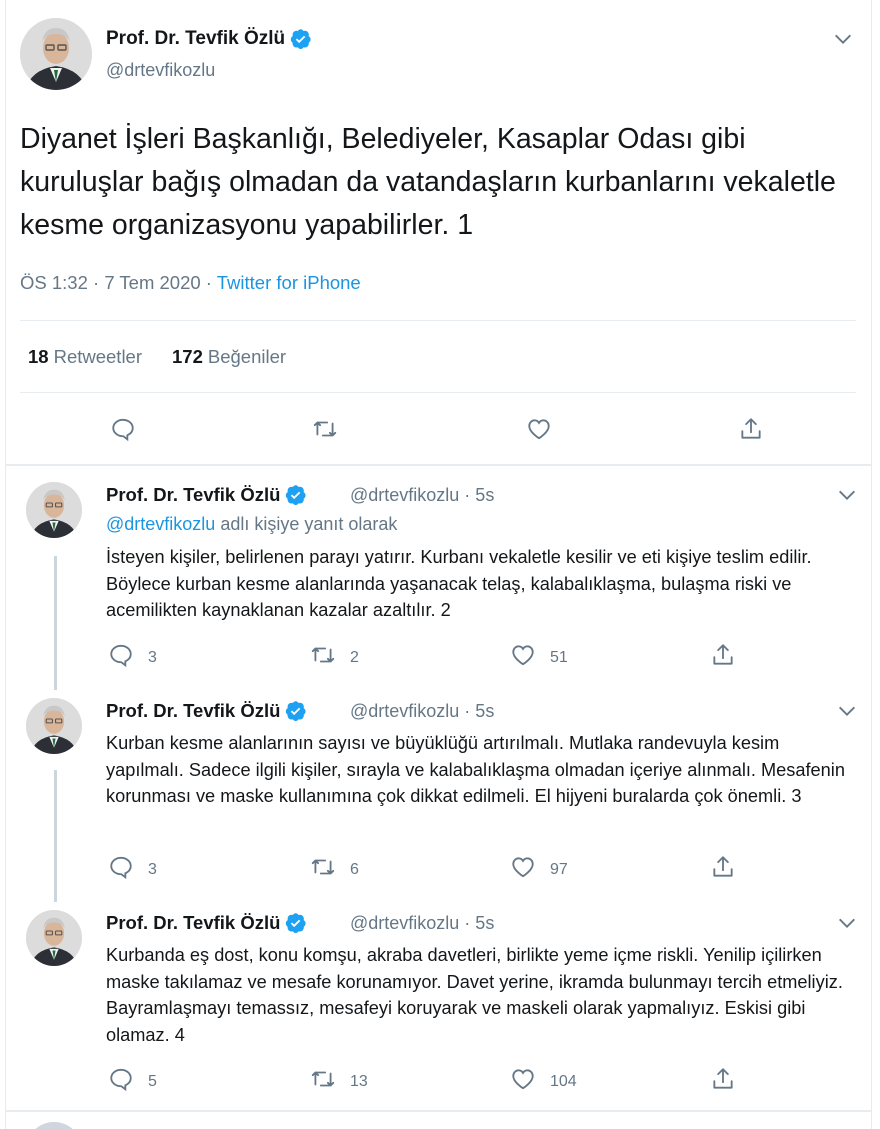 This screenshot has width=880, height=1129. What do you see at coordinates (354, 869) in the screenshot?
I see `retweet-count: 6` at bounding box center [354, 869].